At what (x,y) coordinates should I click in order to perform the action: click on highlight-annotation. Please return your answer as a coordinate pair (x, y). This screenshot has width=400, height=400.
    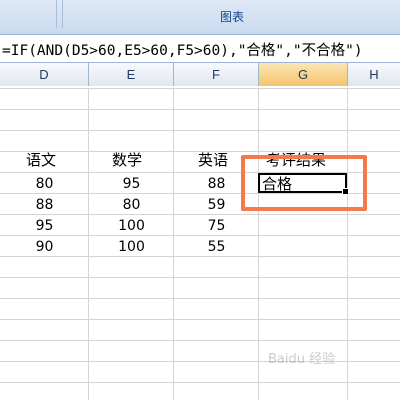
    Looking at the image, I should click on (304, 183).